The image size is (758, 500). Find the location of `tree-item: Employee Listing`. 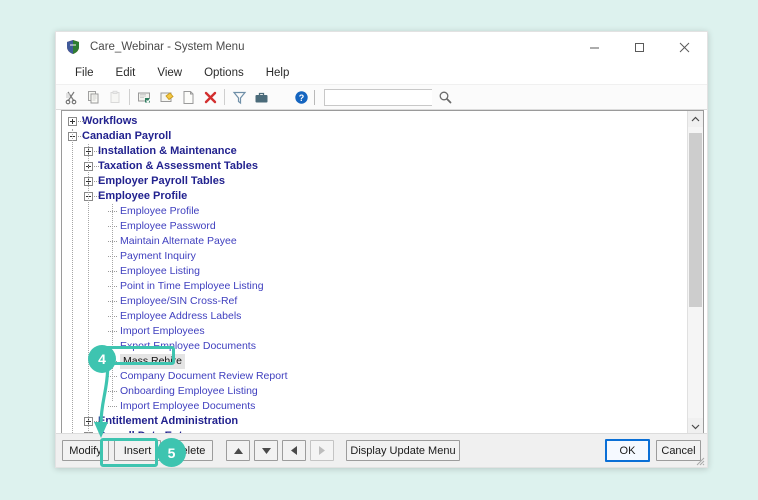

tree-item: Employee Listing is located at coordinates (374, 271).